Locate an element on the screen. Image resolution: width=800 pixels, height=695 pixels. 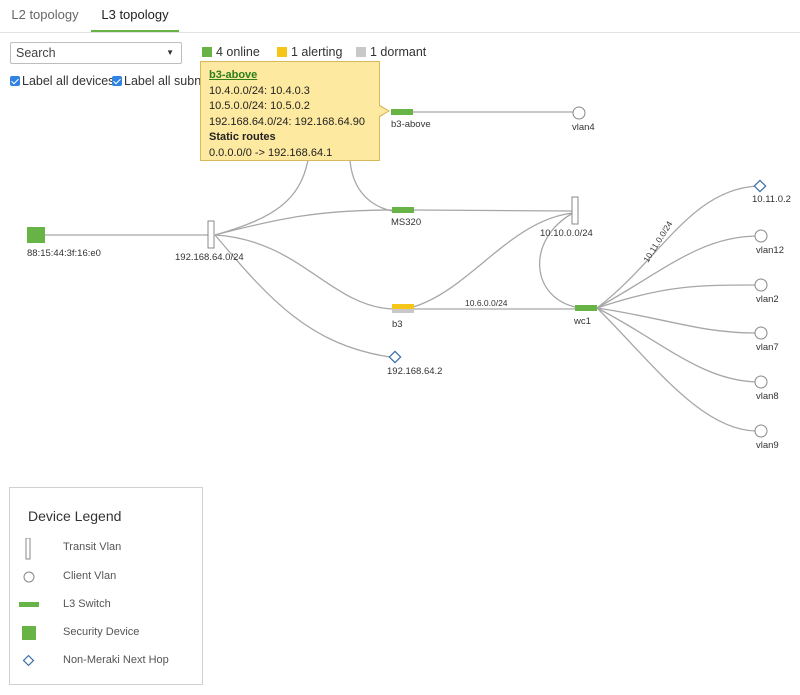
vlan8-node is located at coordinates (761, 382).